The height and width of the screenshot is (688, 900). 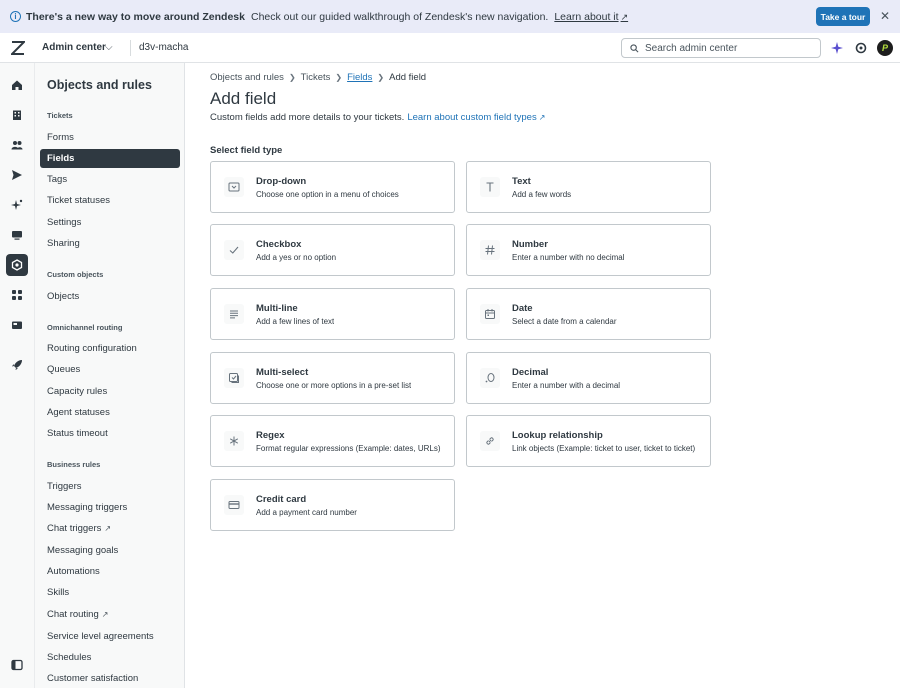 I want to click on sidebar-item-agent-statuses: Agent statuses, so click(x=110, y=412).